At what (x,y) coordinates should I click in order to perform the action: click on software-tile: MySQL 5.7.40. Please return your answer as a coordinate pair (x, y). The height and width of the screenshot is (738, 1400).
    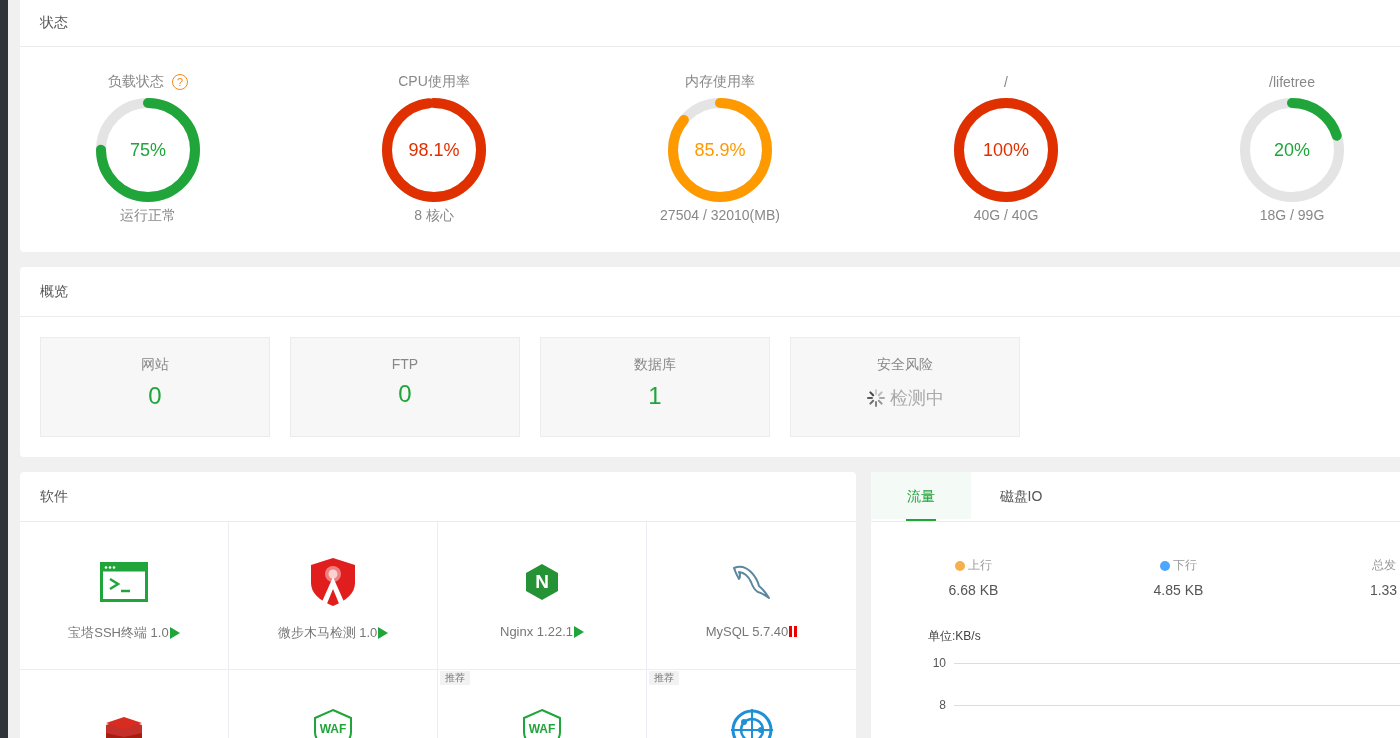
    Looking at the image, I should click on (751, 596).